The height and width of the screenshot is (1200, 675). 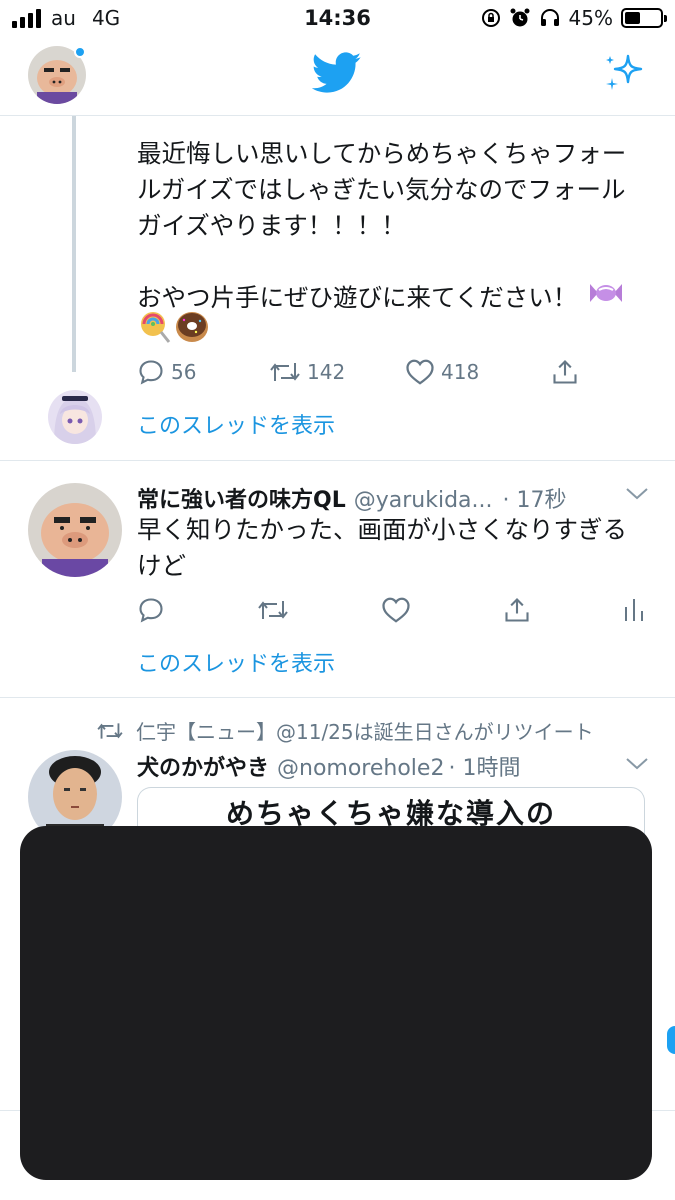 What do you see at coordinates (637, 495) in the screenshot?
I see `tweet-2-menu-chevron-icon` at bounding box center [637, 495].